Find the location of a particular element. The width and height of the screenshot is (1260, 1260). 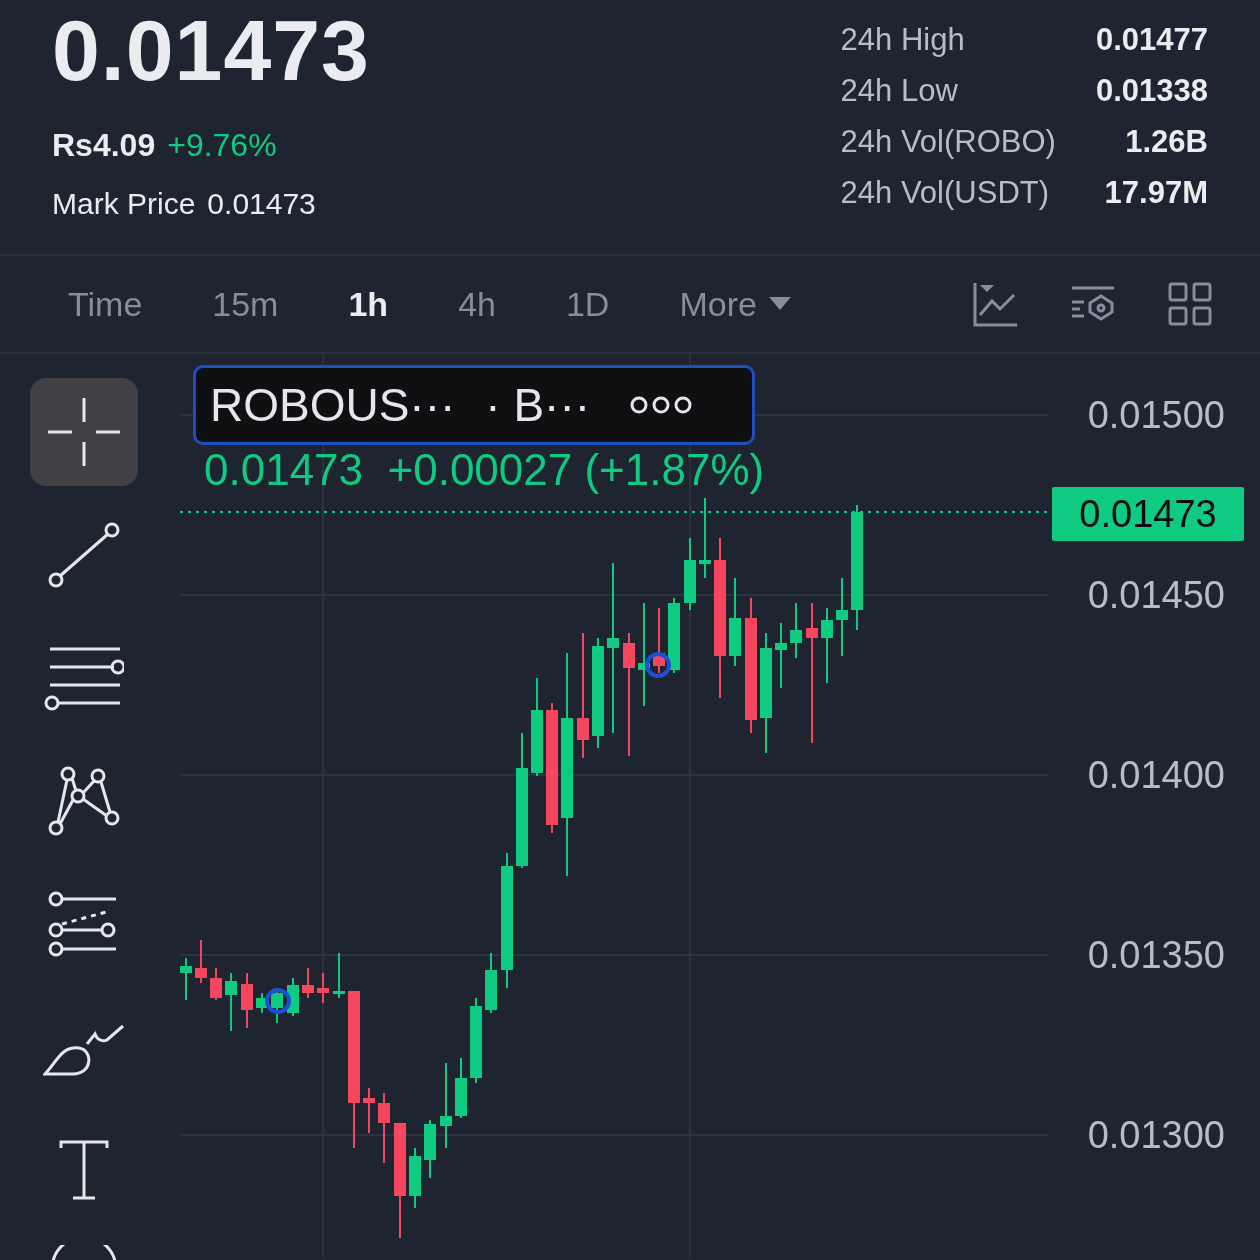

price-axis-label: 0.01350 is located at coordinates (1156, 955).